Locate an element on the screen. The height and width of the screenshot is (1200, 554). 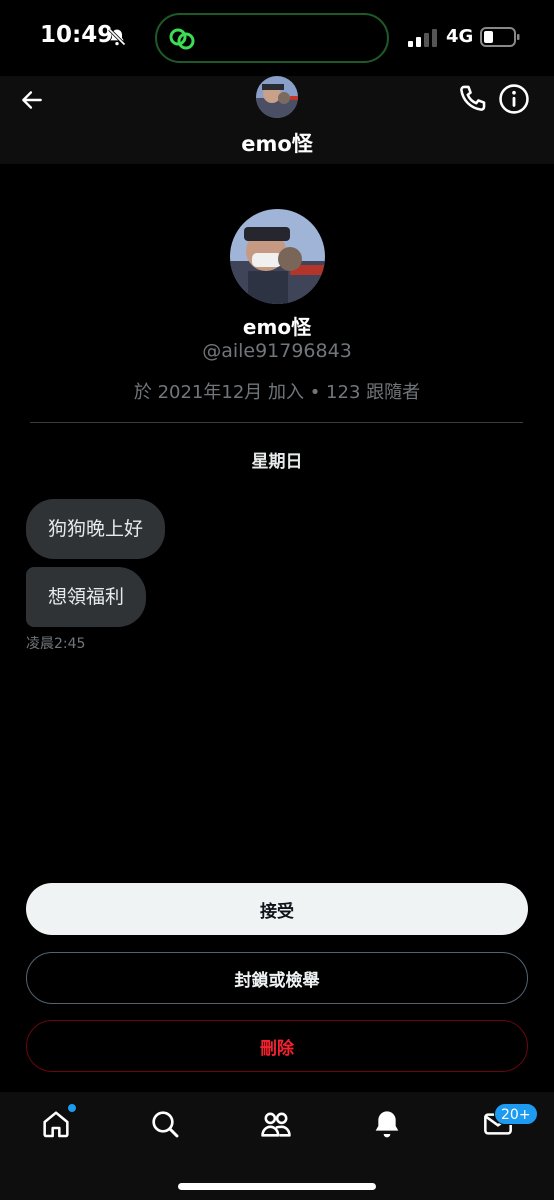
bell-icon is located at coordinates (387, 1124).